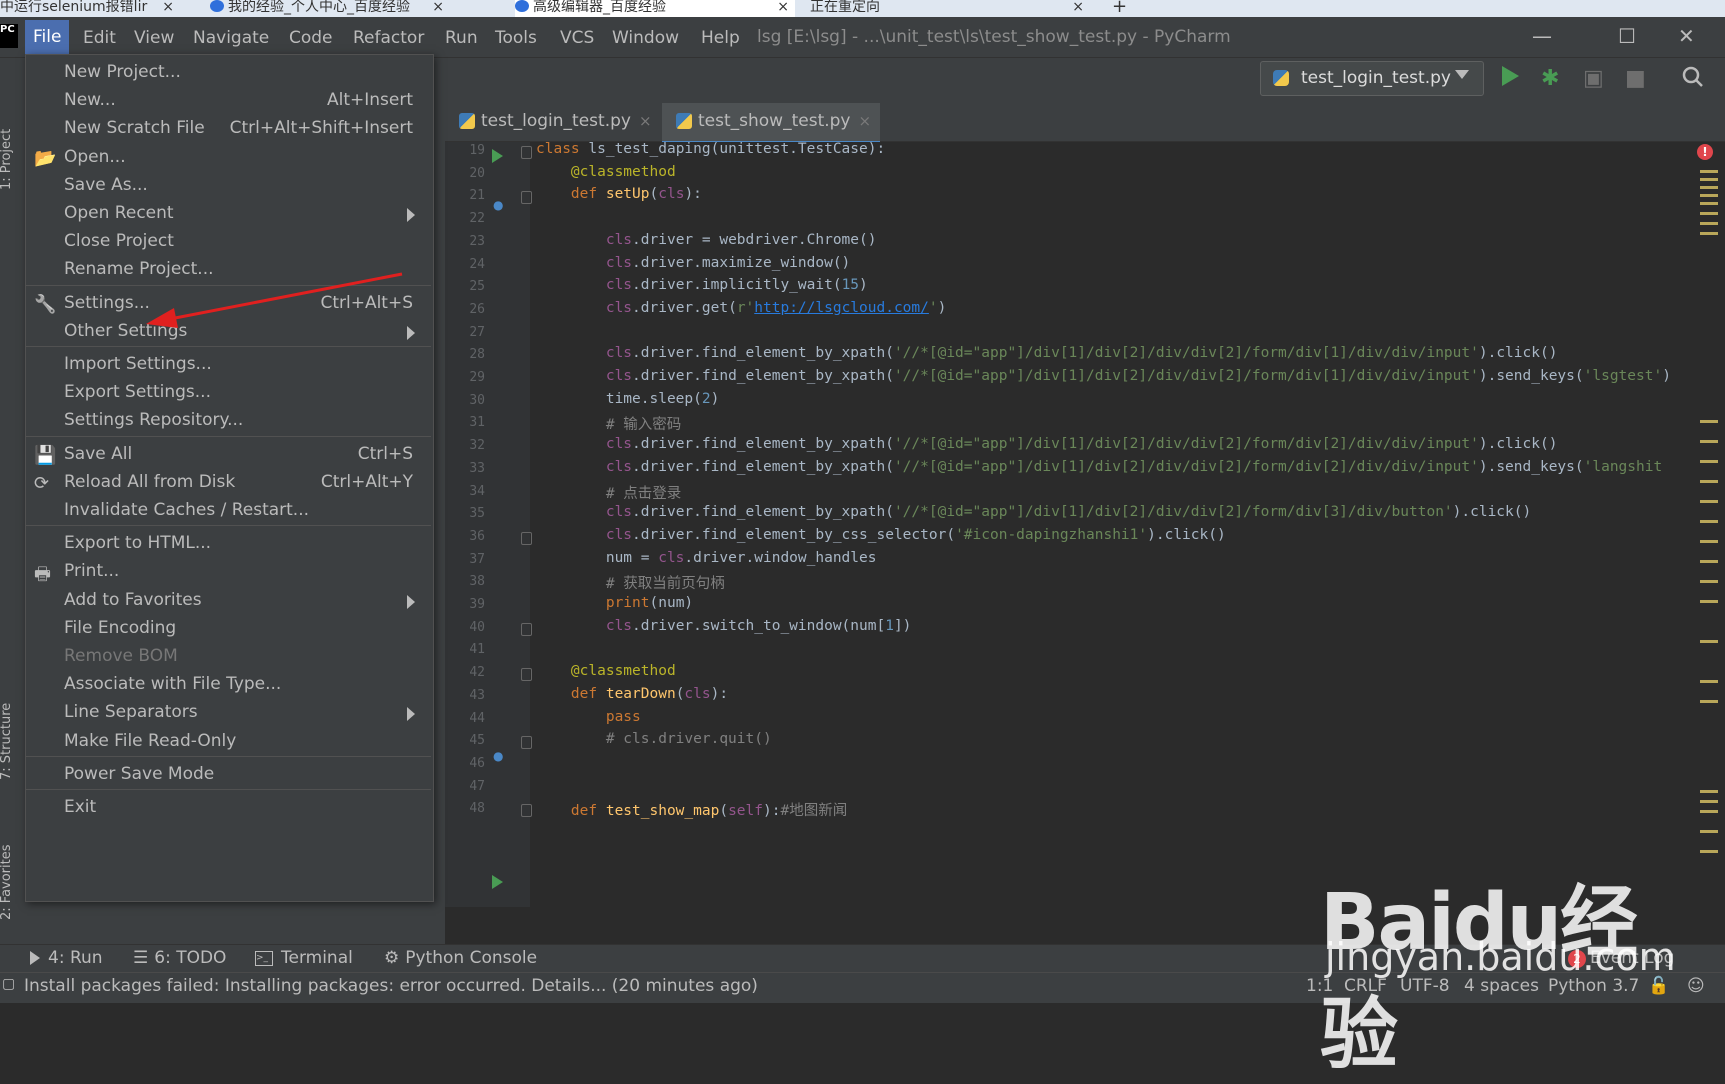 The height and width of the screenshot is (1084, 1725). What do you see at coordinates (228, 775) in the screenshot?
I see `menu-item-power-save-mode: Power Save Mode` at bounding box center [228, 775].